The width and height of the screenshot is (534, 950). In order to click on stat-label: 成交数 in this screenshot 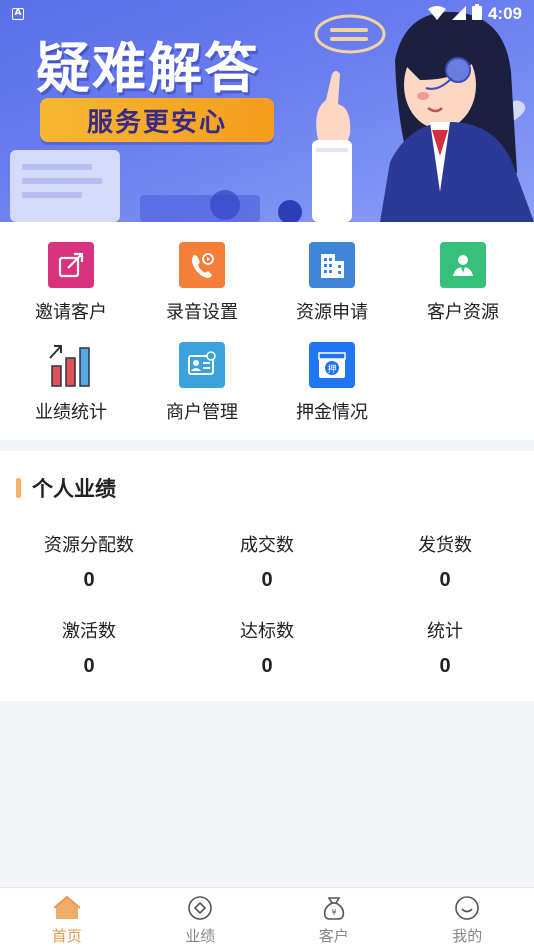, I will do `click(267, 545)`.